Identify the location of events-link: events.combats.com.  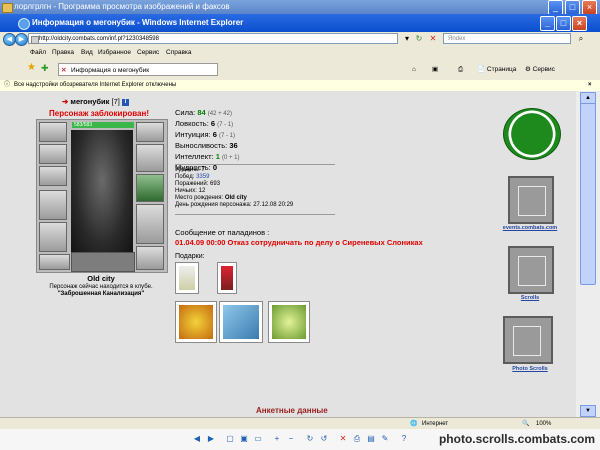
(530, 228).